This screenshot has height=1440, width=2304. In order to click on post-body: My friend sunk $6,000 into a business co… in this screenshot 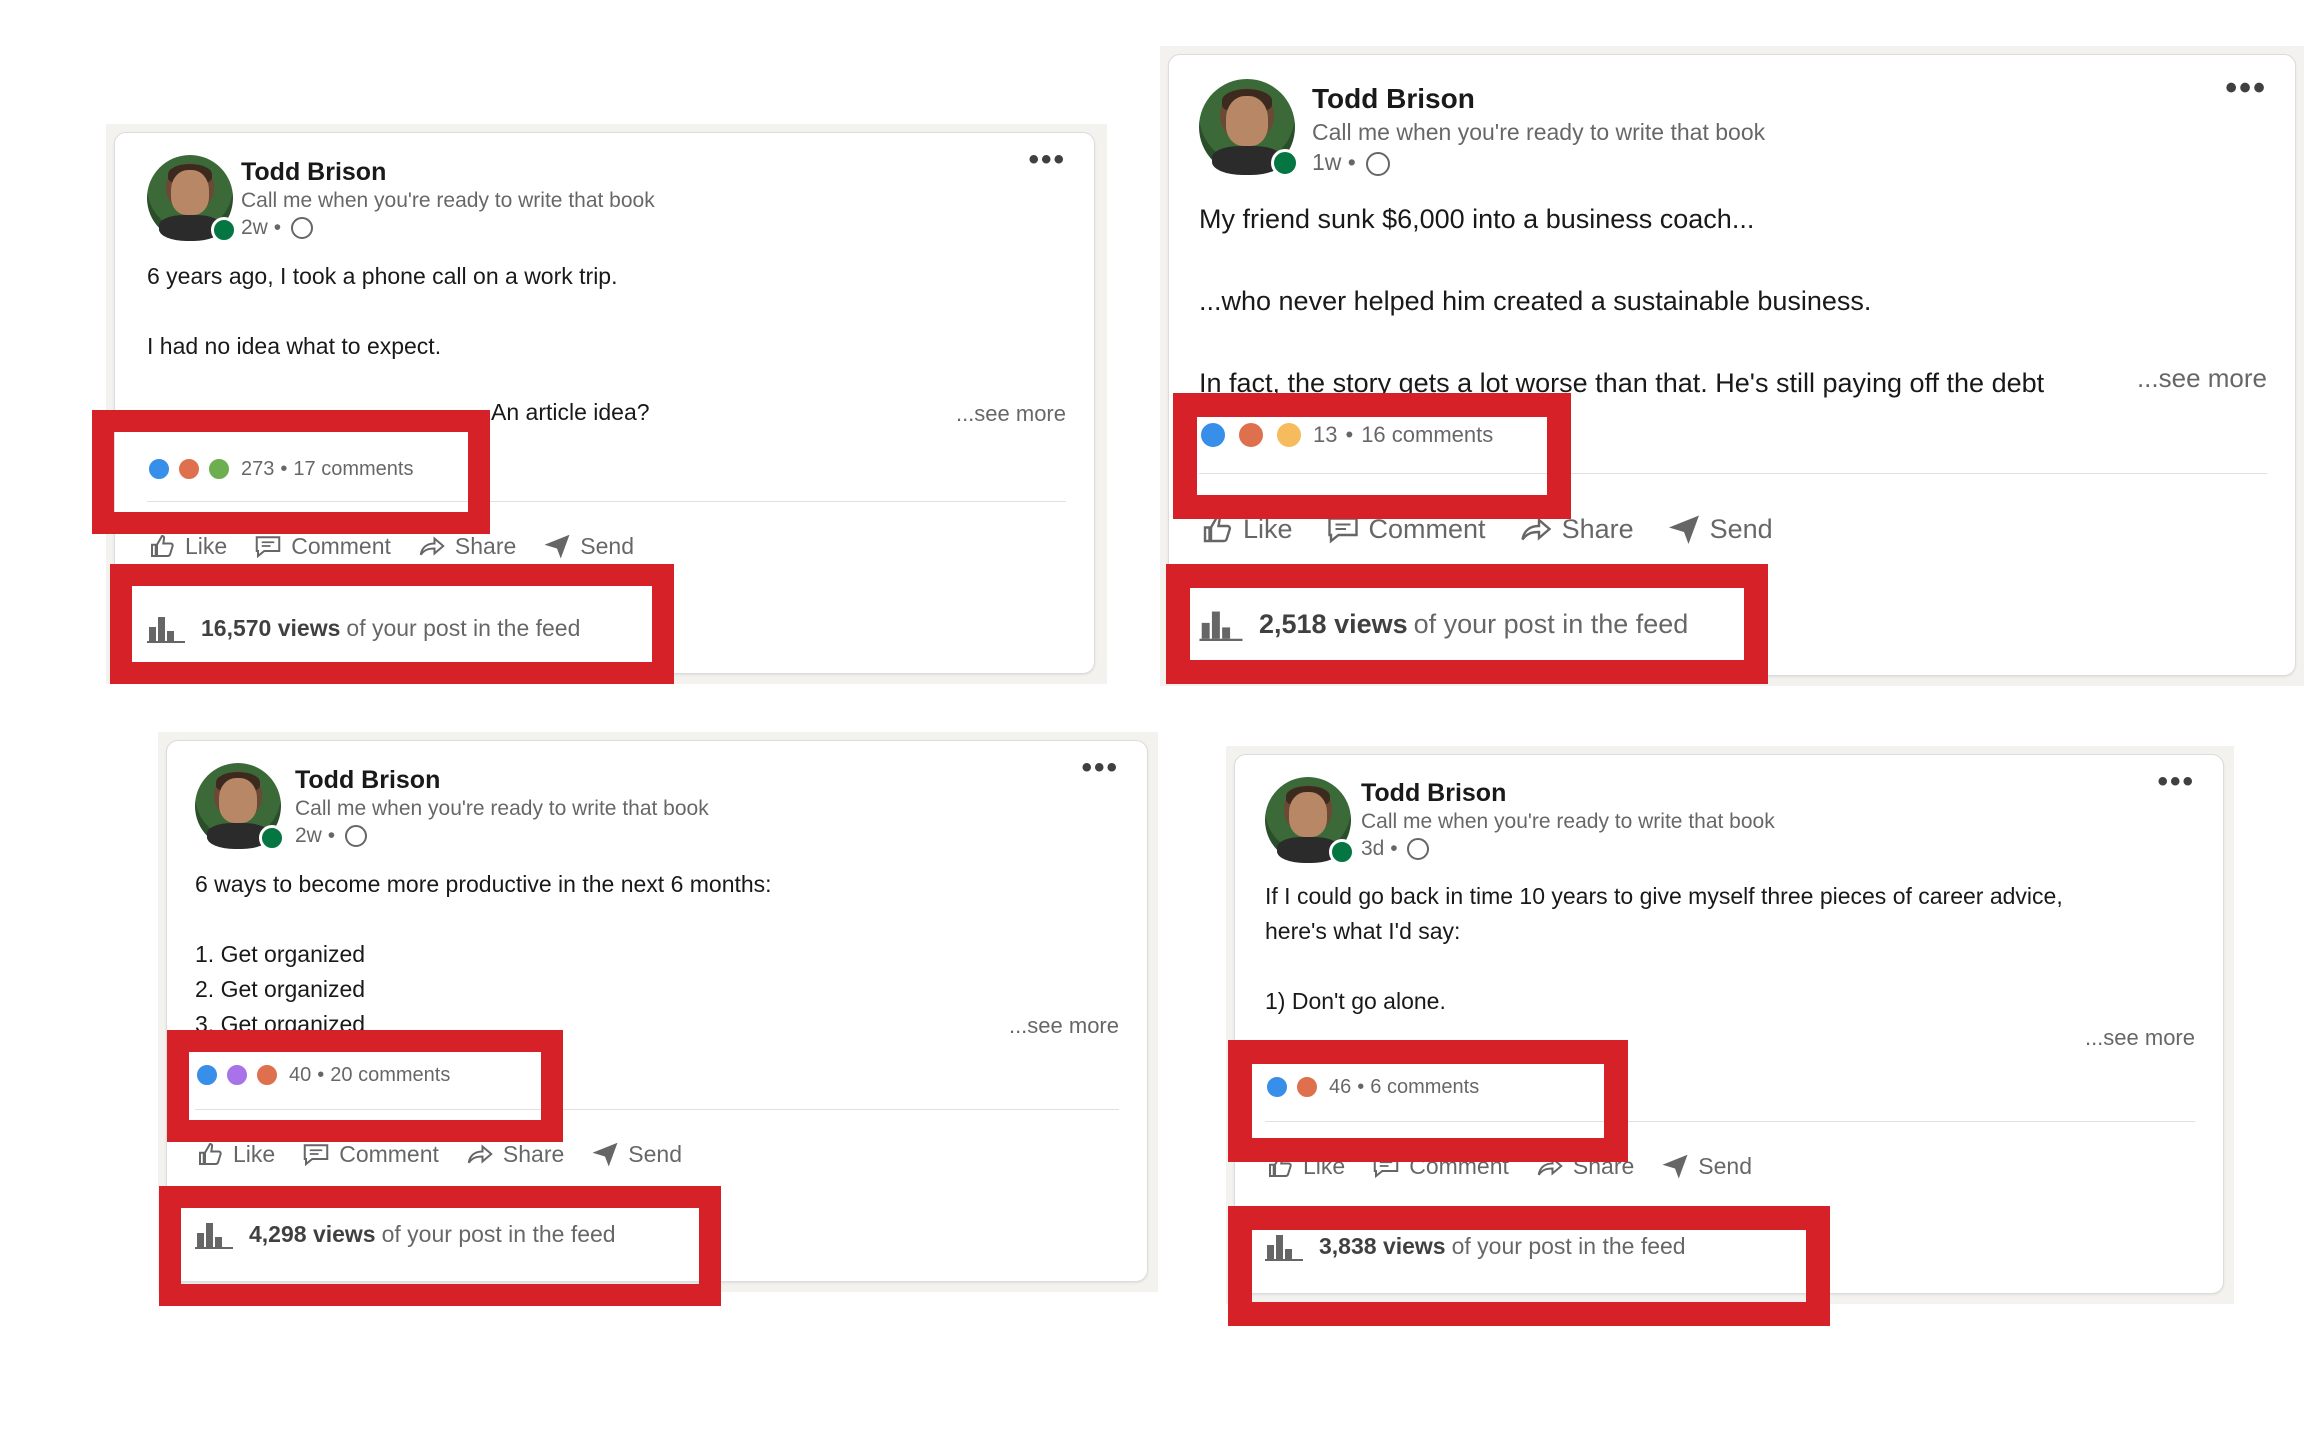, I will do `click(1622, 301)`.